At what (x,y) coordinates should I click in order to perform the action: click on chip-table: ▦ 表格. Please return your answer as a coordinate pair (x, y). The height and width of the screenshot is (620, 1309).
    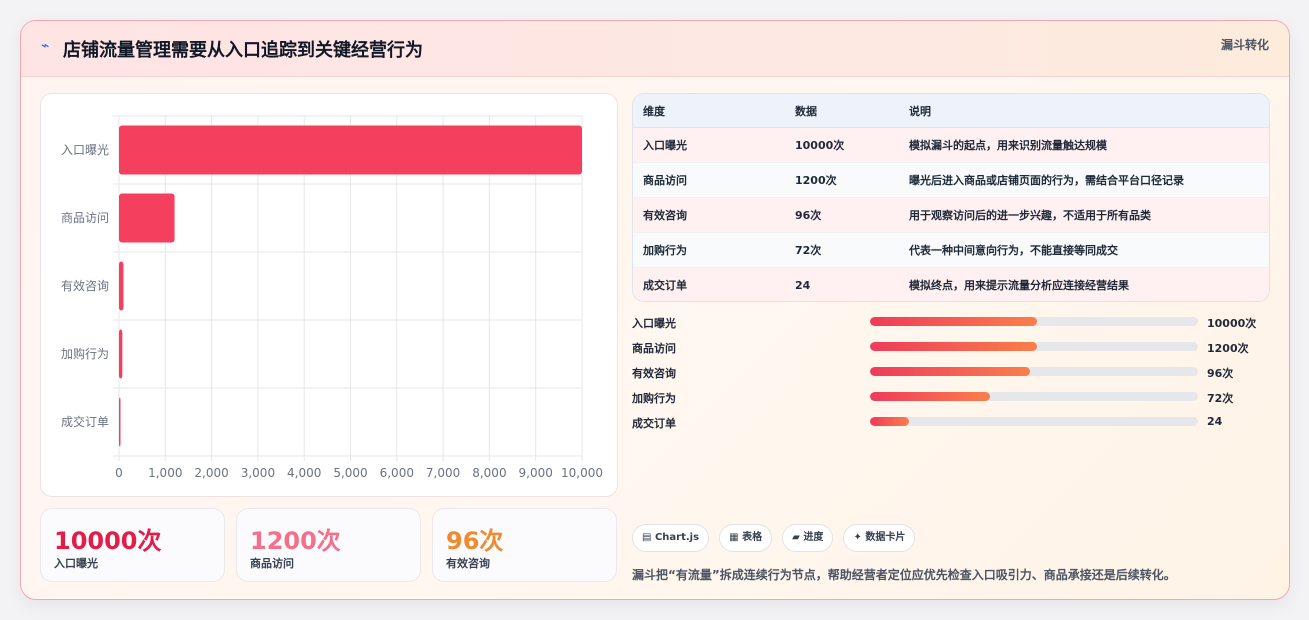
    Looking at the image, I should click on (746, 538).